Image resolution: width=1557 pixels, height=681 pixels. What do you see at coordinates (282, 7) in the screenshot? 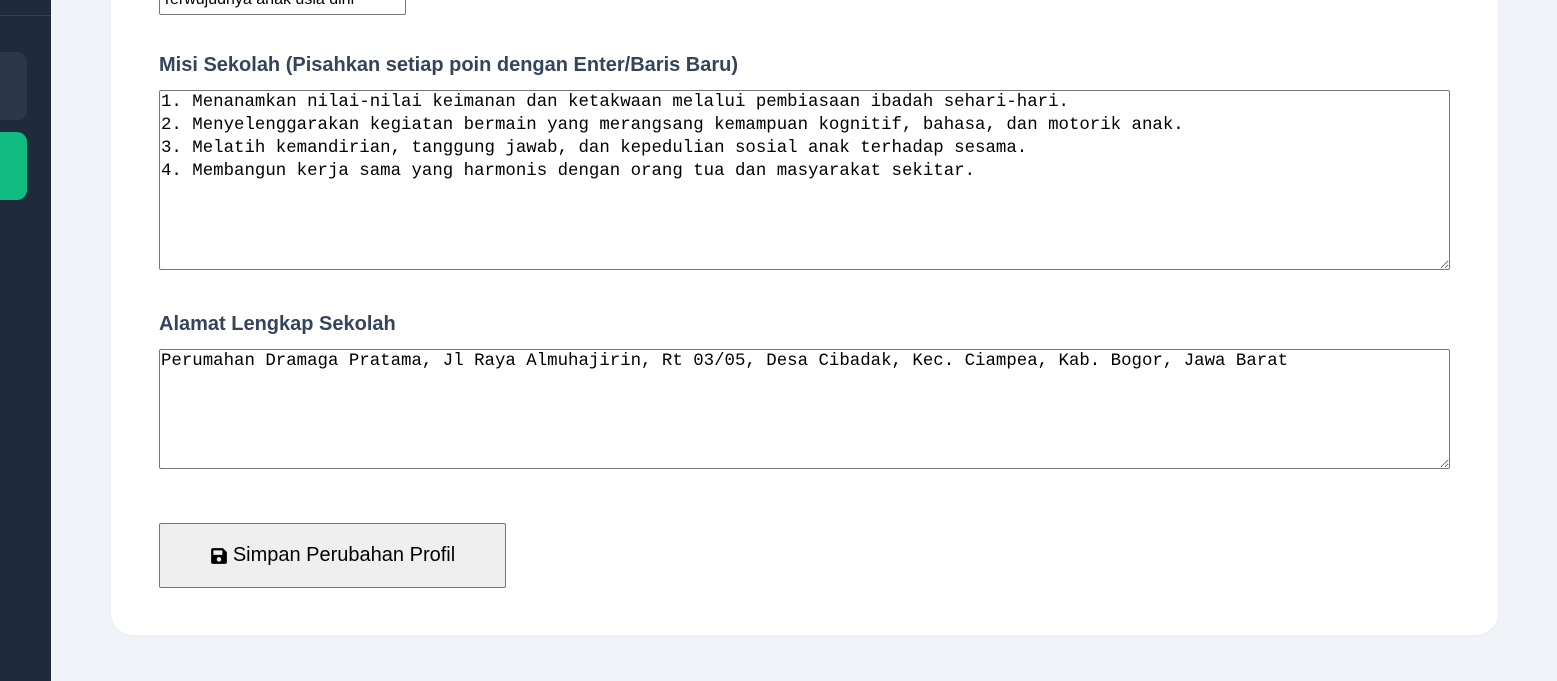
I see `visi-input: Terwujudnya anak usia dini` at bounding box center [282, 7].